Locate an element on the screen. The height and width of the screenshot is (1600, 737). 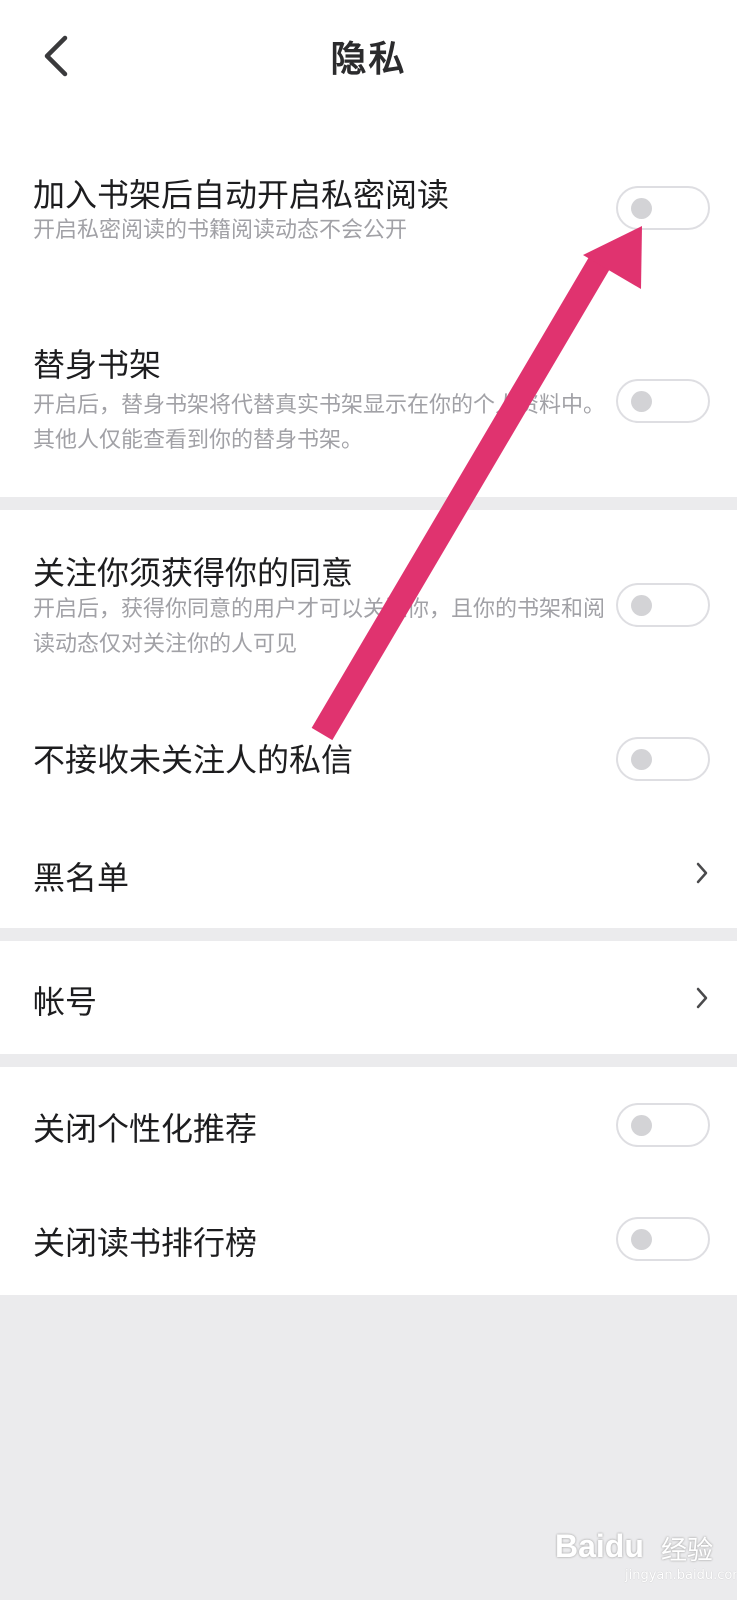
top-bar: 隐私 is located at coordinates (368, 56).